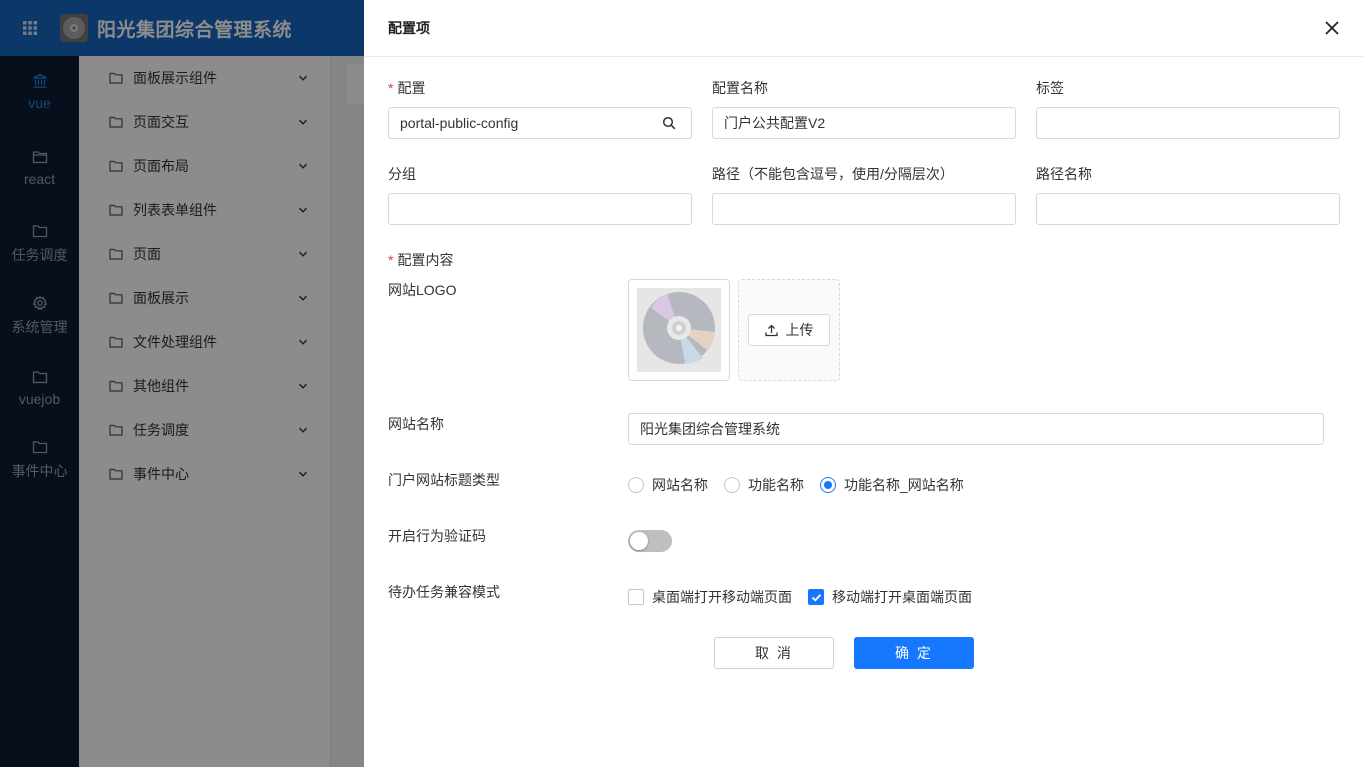 The image size is (1364, 767). I want to click on todo-mode-label: 待办任务兼容模式, so click(444, 592).